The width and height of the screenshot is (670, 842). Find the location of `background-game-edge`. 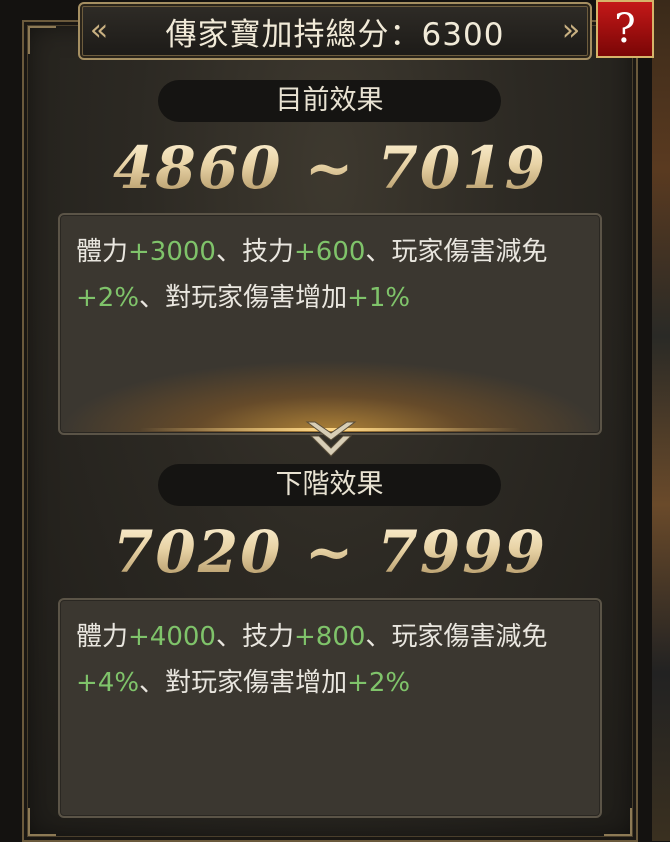

background-game-edge is located at coordinates (661, 420).